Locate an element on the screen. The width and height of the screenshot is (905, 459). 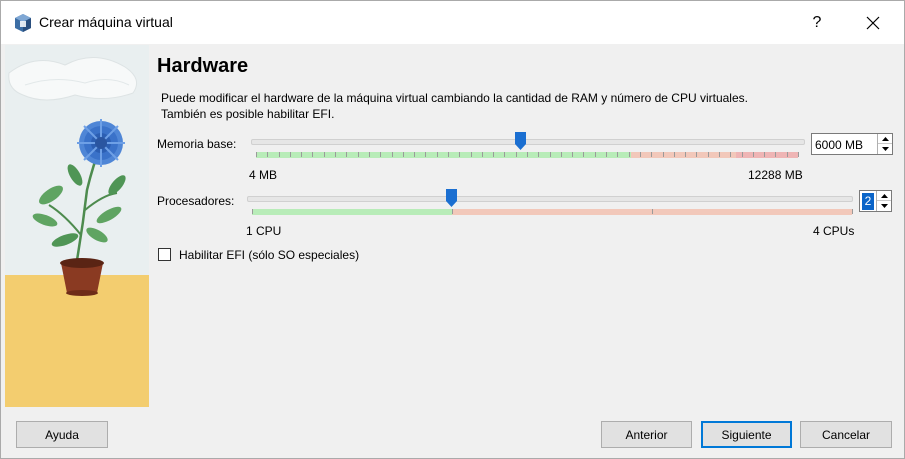
cpu-min-label: 1 CPU is located at coordinates (264, 231).